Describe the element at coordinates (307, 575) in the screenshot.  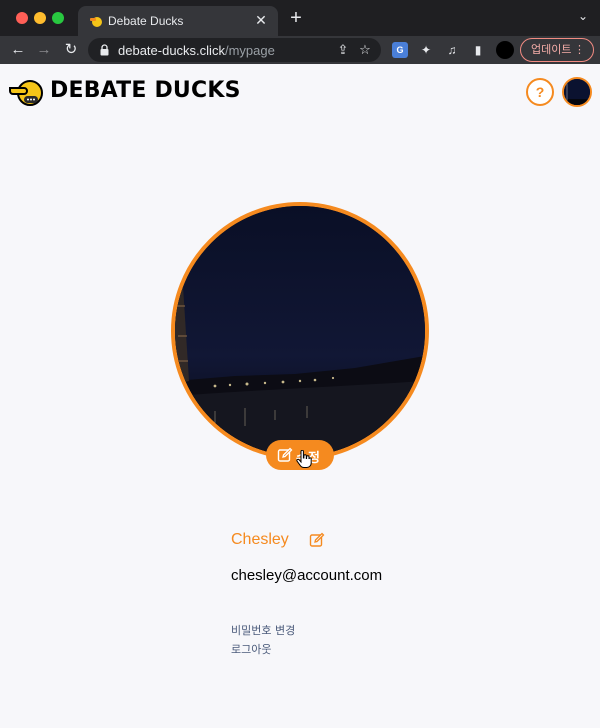
I see `user-email: chesley@account.com` at that location.